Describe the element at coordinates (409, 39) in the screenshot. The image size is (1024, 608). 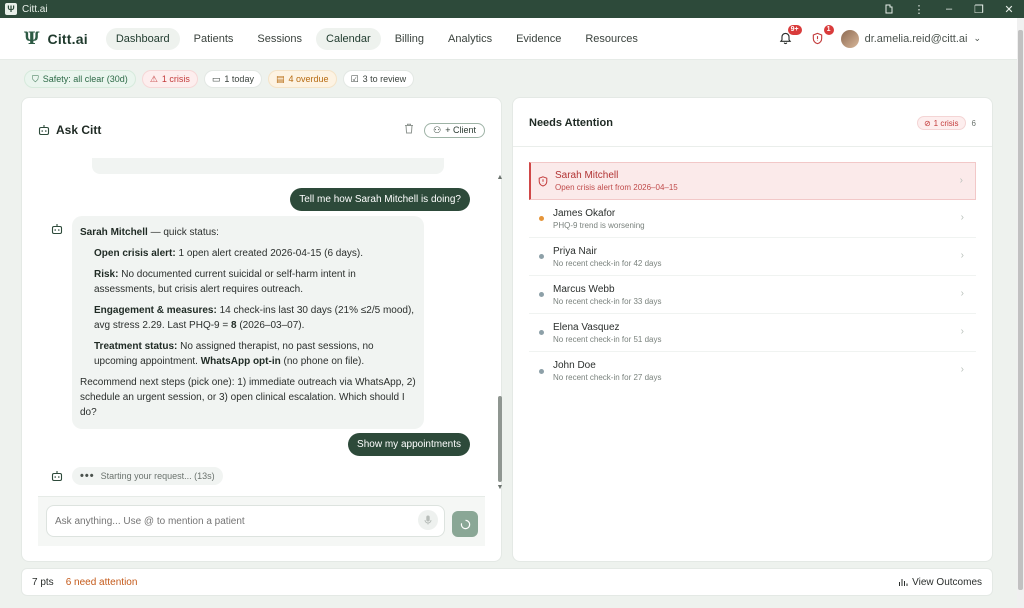
I see `nav-billing: Billing` at that location.